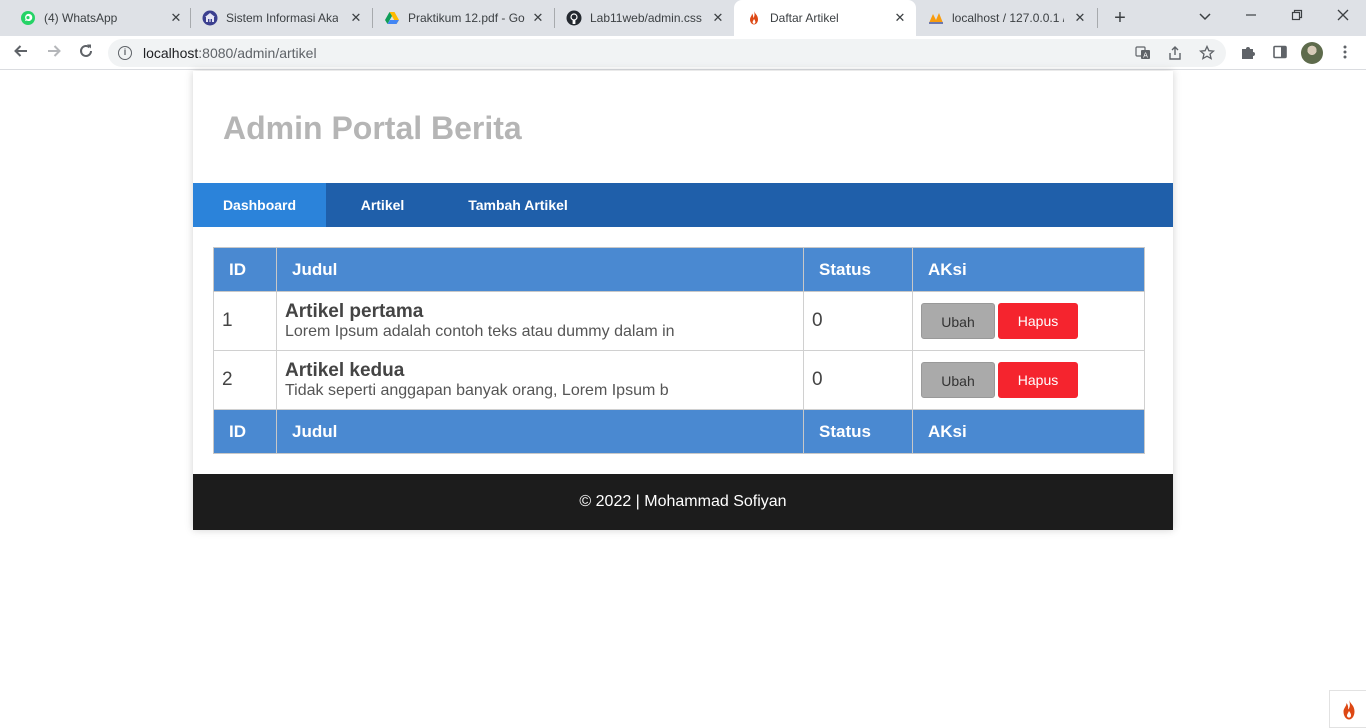 The image size is (1366, 728). I want to click on nav-link-tambah-artikel: Tambah Artikel, so click(518, 205).